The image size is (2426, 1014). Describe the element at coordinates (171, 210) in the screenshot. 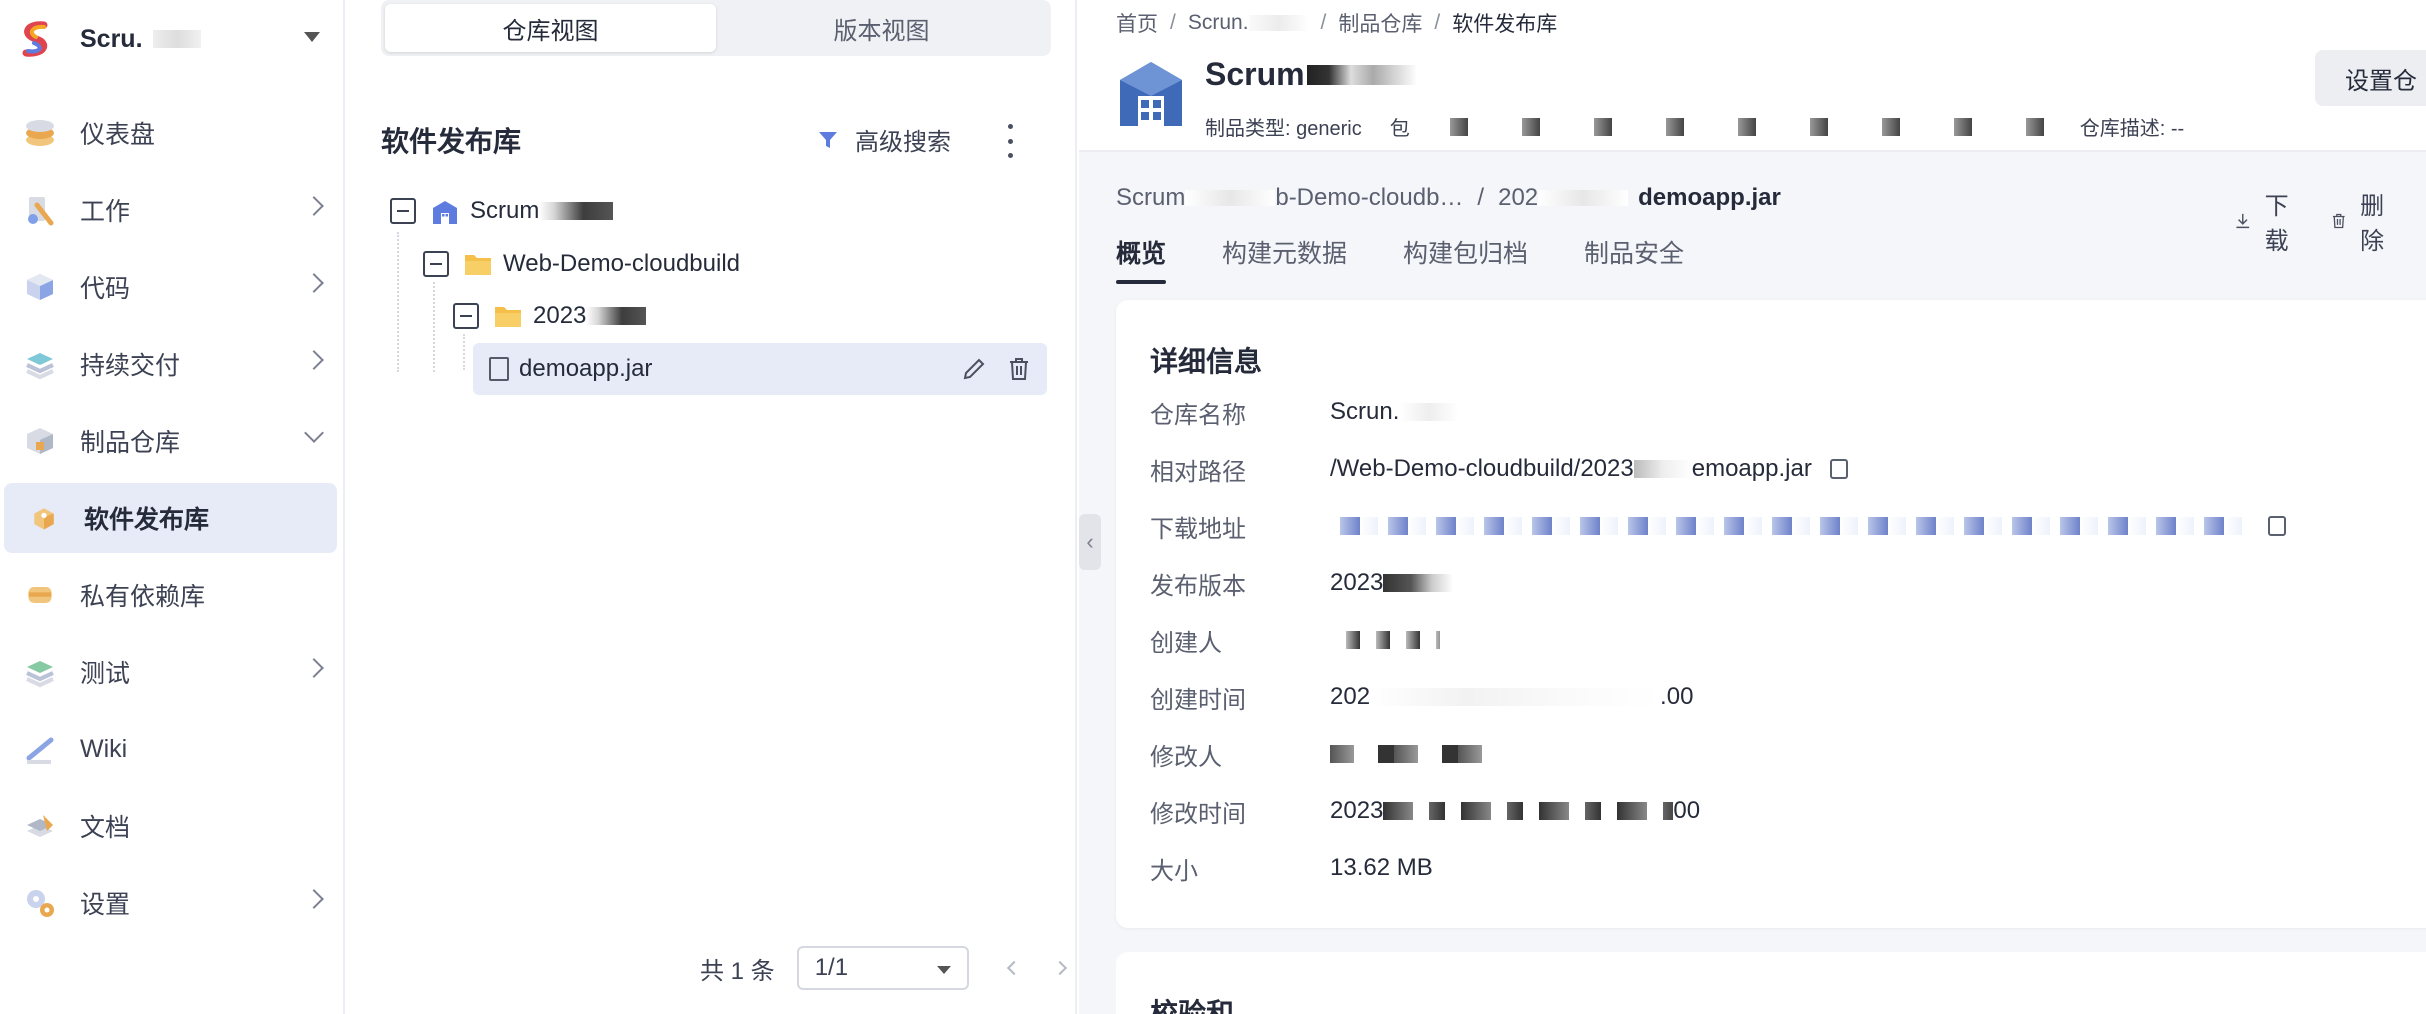

I see `sidebar-item-work: 工作` at that location.